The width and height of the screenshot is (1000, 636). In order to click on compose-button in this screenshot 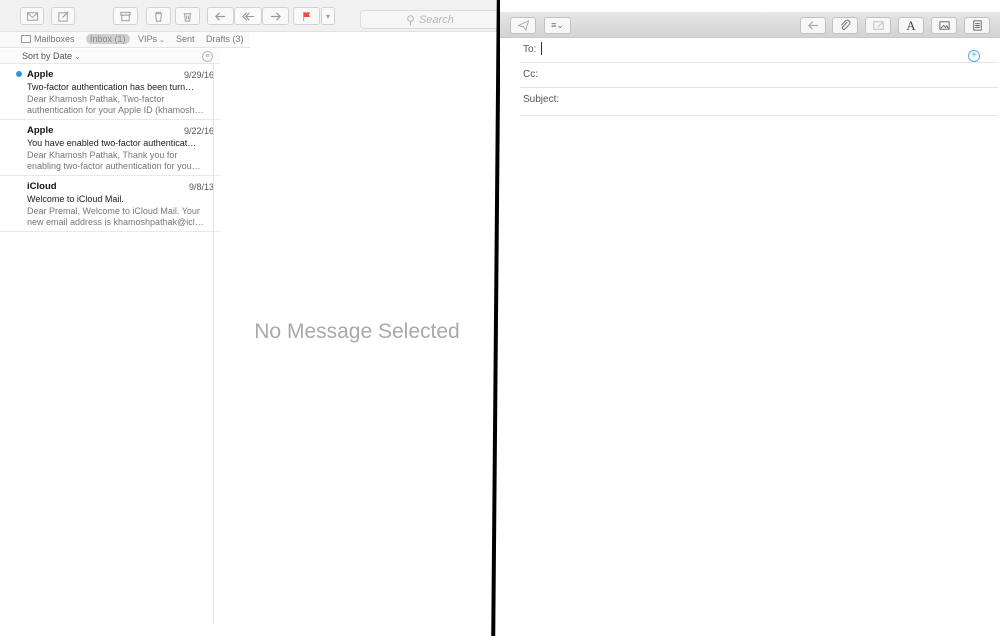, I will do `click(63, 16)`.